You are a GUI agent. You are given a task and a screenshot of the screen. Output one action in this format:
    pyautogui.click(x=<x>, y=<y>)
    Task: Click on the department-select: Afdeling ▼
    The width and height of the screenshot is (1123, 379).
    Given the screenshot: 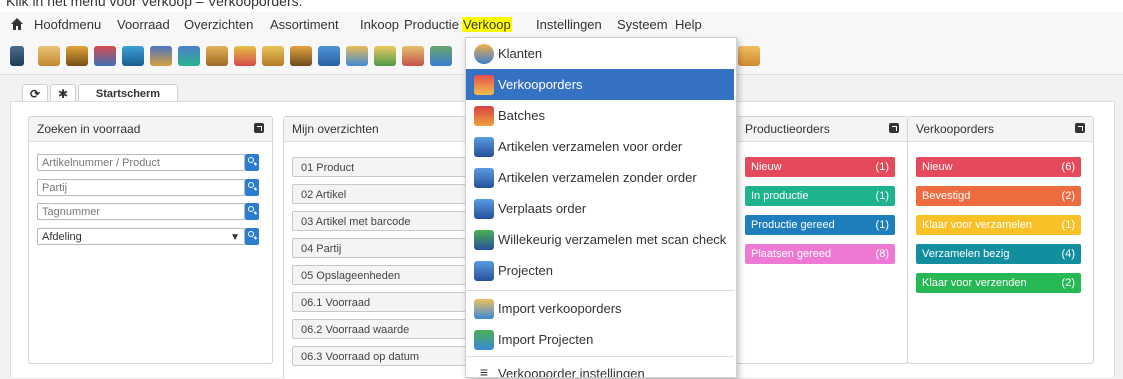 What is the action you would take?
    pyautogui.click(x=141, y=236)
    